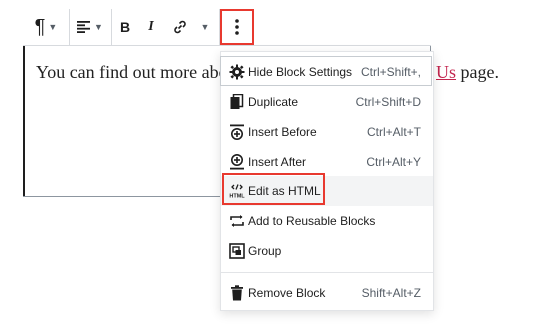 This screenshot has width=550, height=328. Describe the element at coordinates (327, 132) in the screenshot. I see `menu-item-insert-before: Insert Before Ctrl+Alt+T` at that location.